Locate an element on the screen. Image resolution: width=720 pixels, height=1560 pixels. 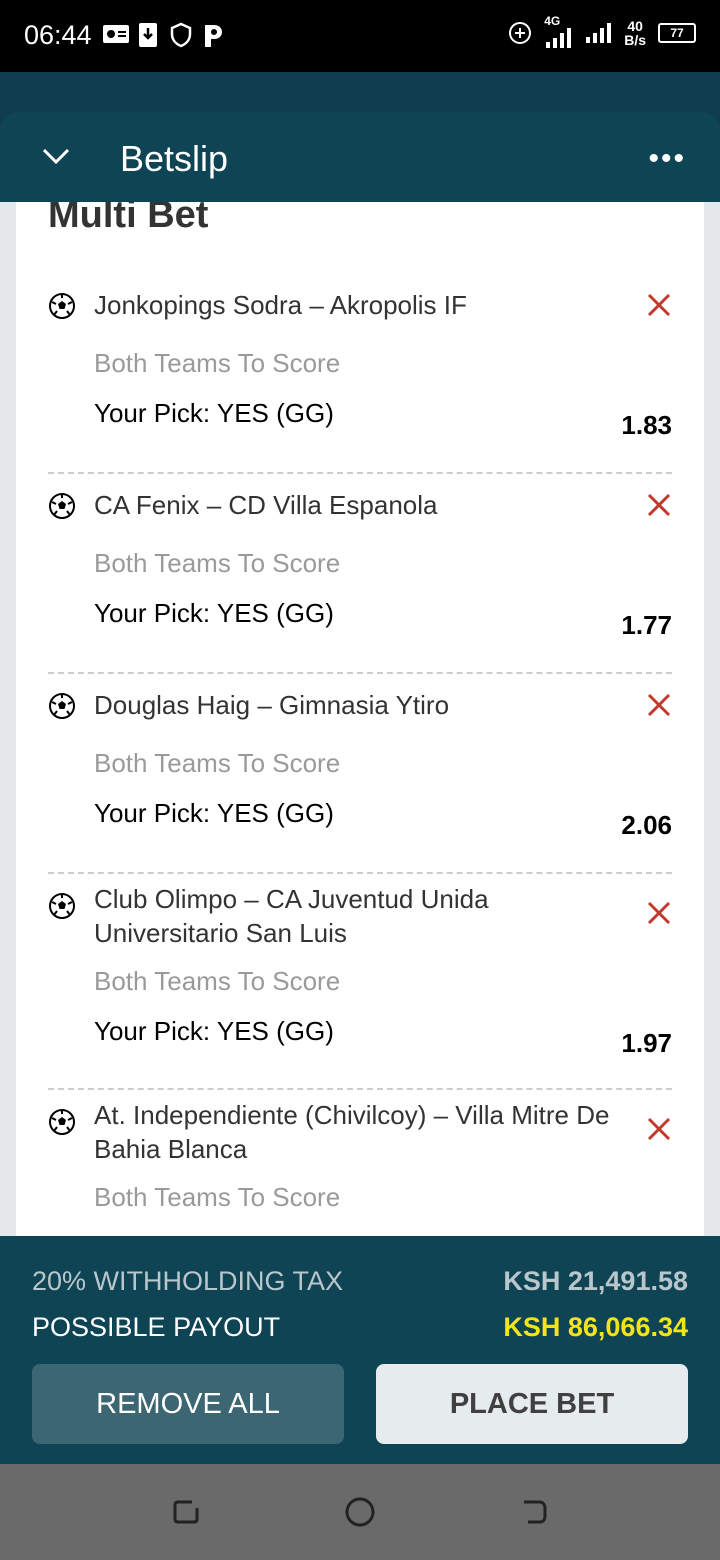
data-saver-icon is located at coordinates (520, 33).